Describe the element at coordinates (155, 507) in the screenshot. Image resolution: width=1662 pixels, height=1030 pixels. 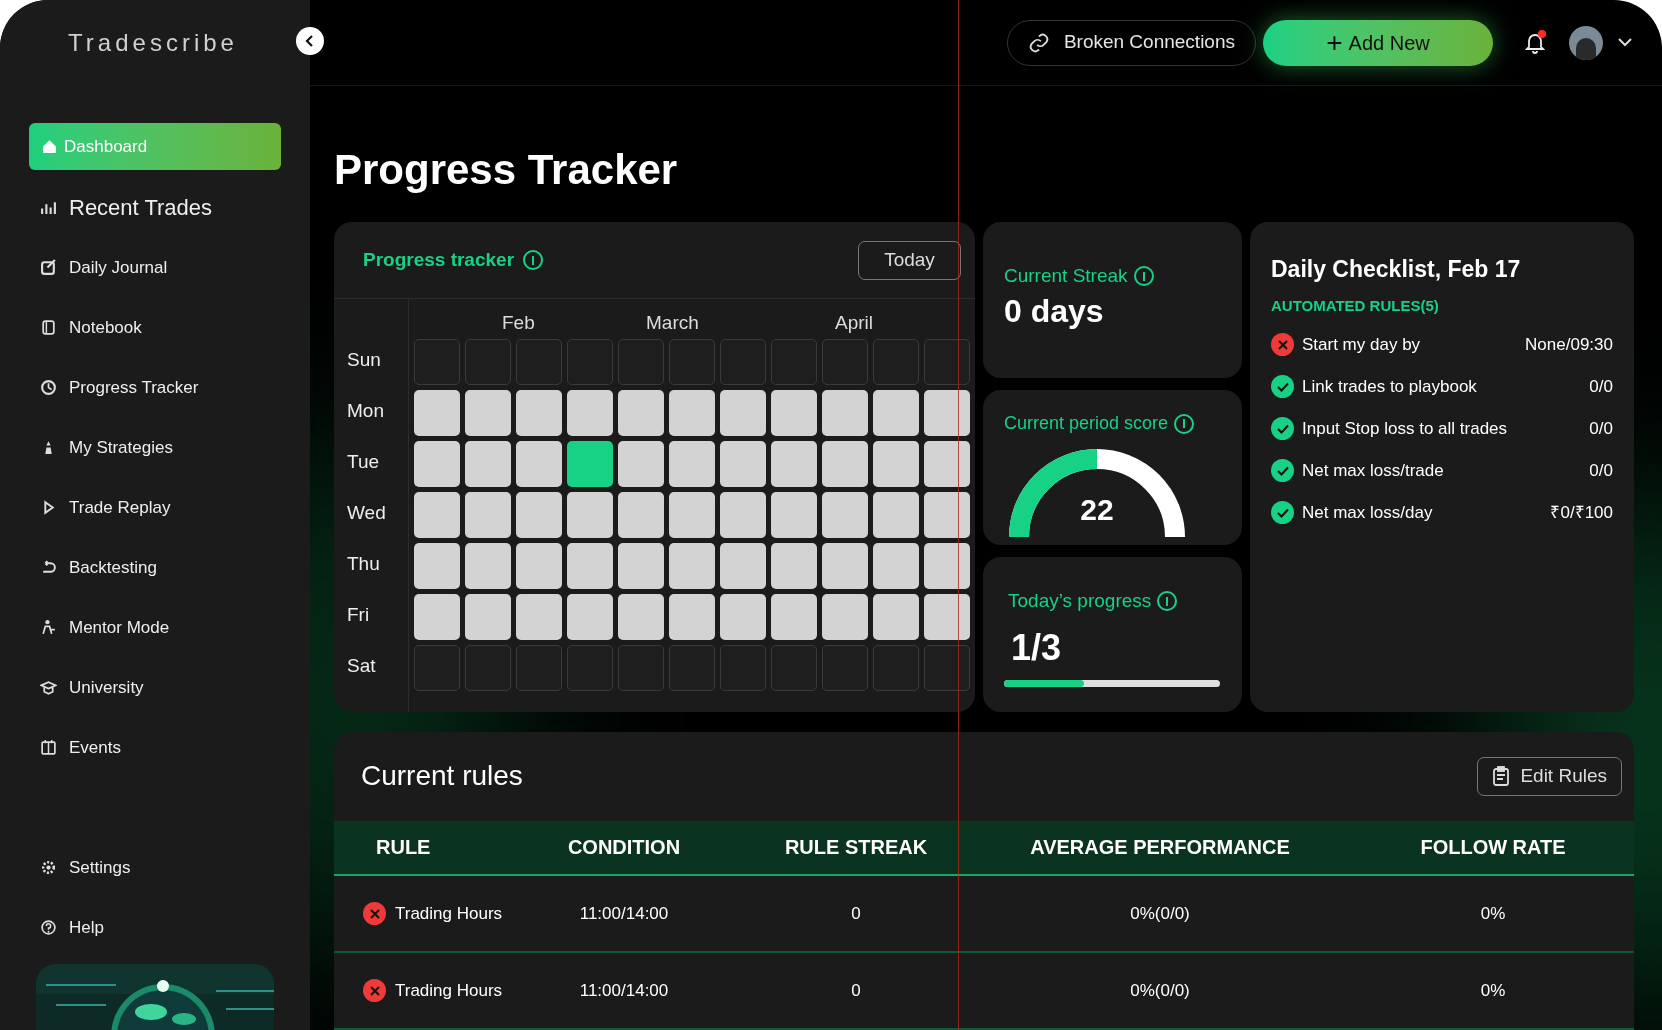
I see `sidebar-item: Trade Replay` at that location.